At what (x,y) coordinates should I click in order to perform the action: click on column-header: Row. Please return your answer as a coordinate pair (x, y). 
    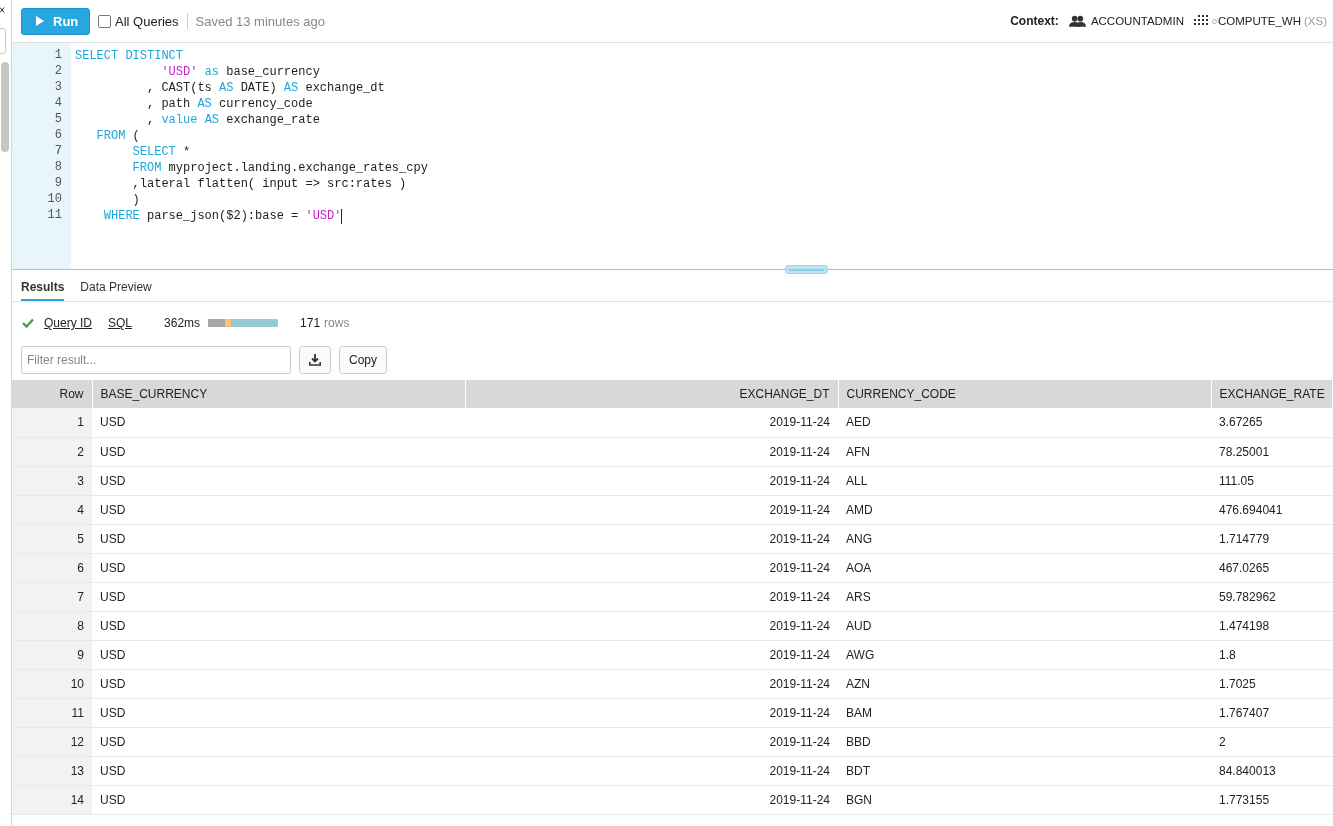
    Looking at the image, I should click on (52, 394).